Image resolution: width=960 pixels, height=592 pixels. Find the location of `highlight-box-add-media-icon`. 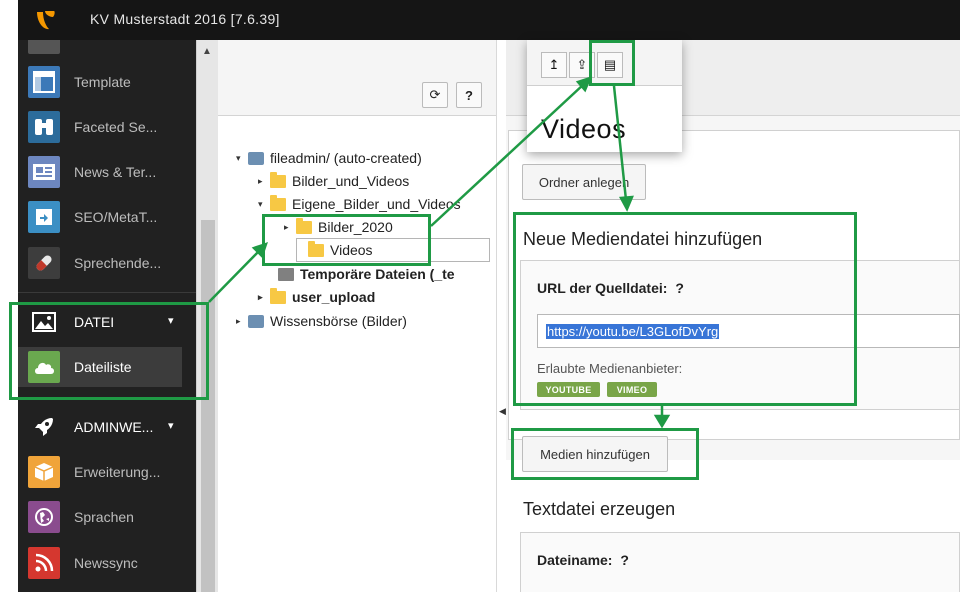

highlight-box-add-media-icon is located at coordinates (612, 63).